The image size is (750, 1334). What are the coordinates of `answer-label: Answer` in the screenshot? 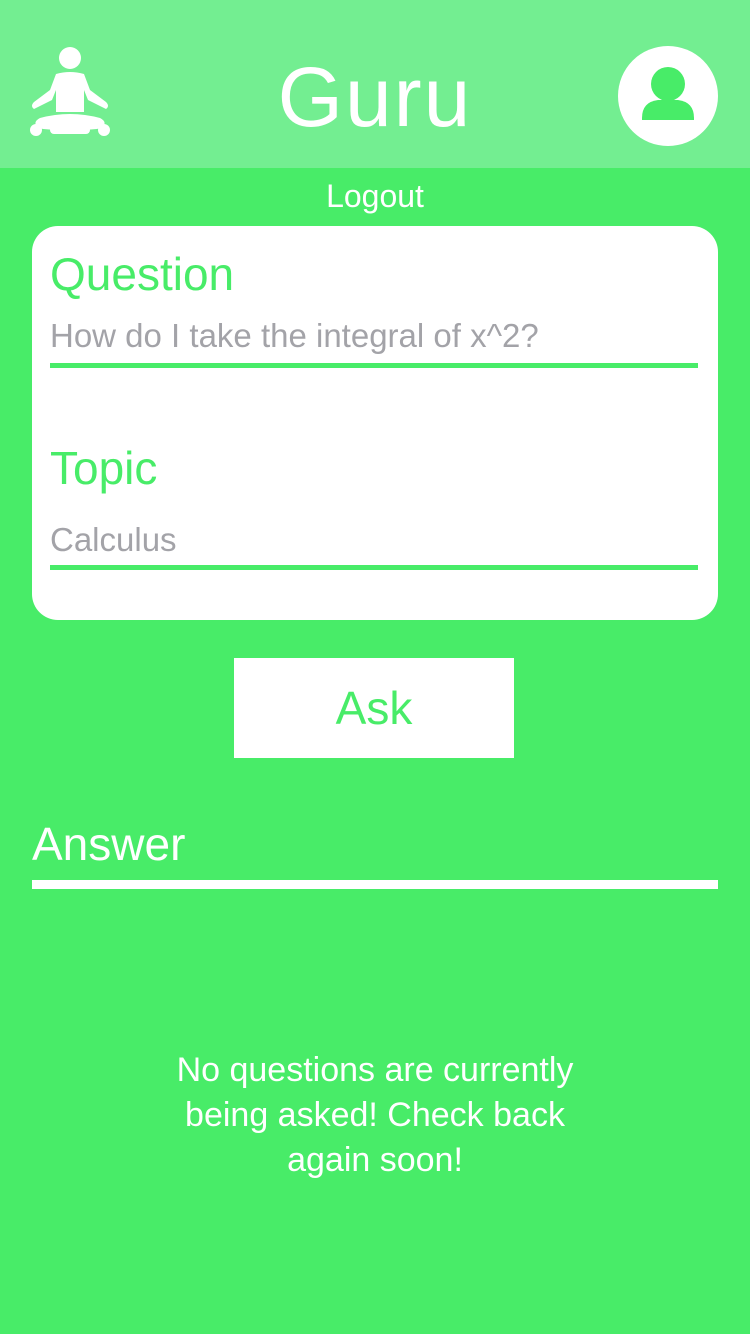 It's located at (109, 844).